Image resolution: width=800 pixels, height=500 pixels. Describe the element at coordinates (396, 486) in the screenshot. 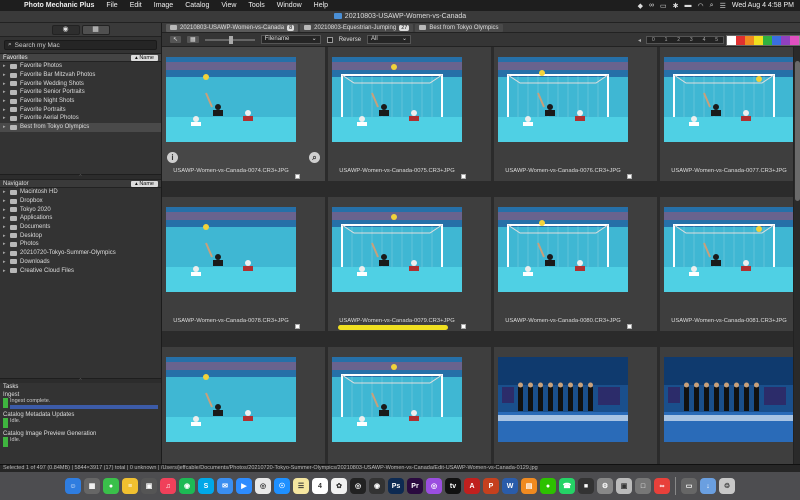

I see `photoshop-icon: Ps` at that location.